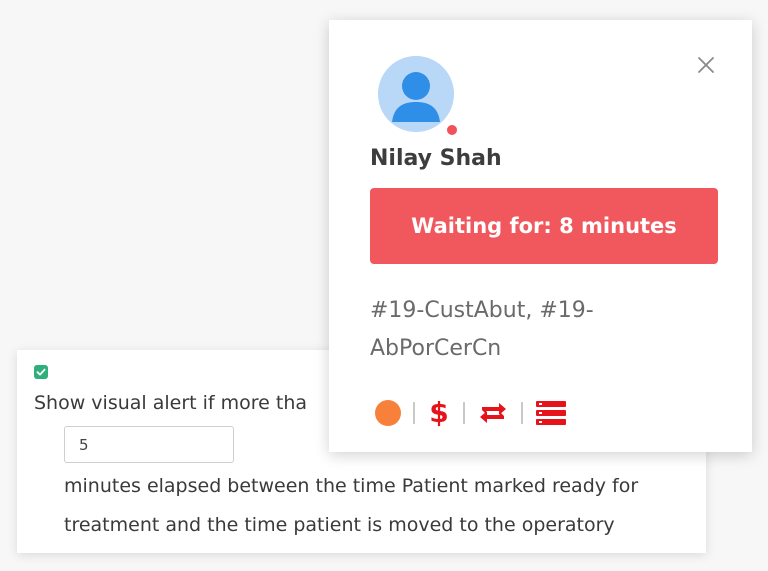  Describe the element at coordinates (452, 130) in the screenshot. I see `online-status-dot` at that location.